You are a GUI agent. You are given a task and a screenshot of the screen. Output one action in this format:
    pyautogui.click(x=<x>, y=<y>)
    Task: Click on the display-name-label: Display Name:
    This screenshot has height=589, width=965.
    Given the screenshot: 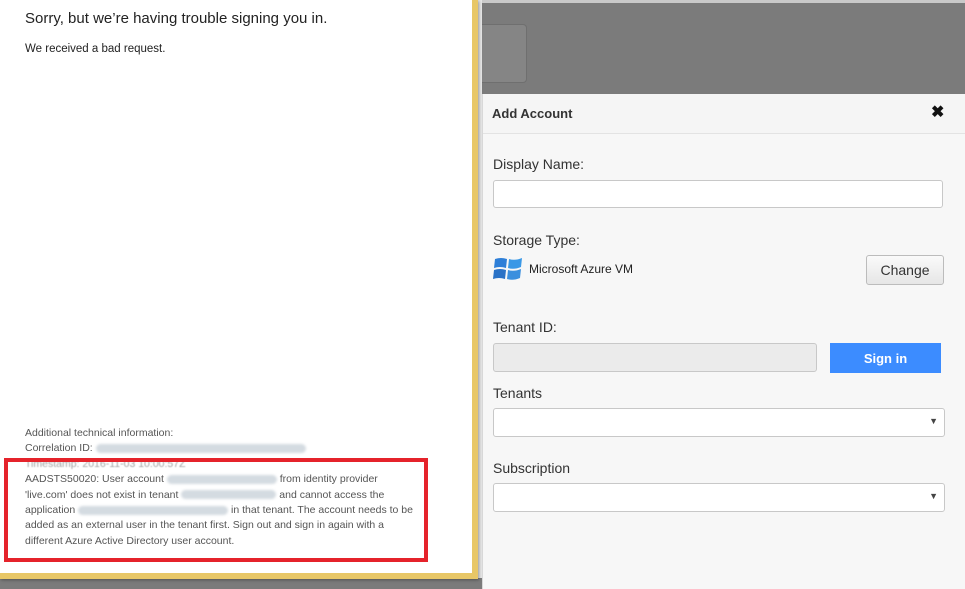 What is the action you would take?
    pyautogui.click(x=539, y=164)
    